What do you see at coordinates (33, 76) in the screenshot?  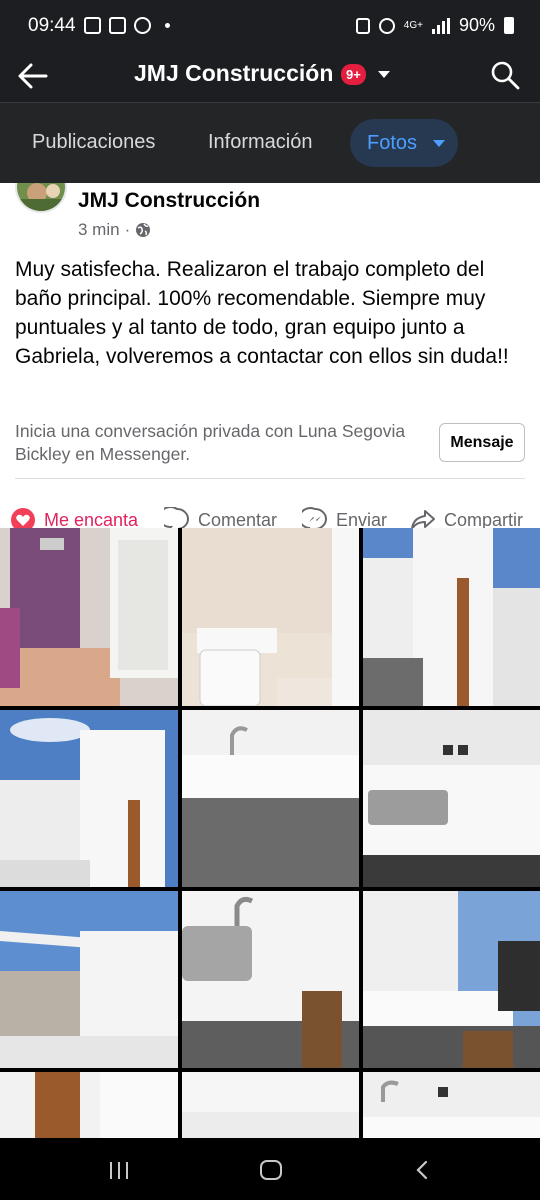 I see `back-arrow-icon` at bounding box center [33, 76].